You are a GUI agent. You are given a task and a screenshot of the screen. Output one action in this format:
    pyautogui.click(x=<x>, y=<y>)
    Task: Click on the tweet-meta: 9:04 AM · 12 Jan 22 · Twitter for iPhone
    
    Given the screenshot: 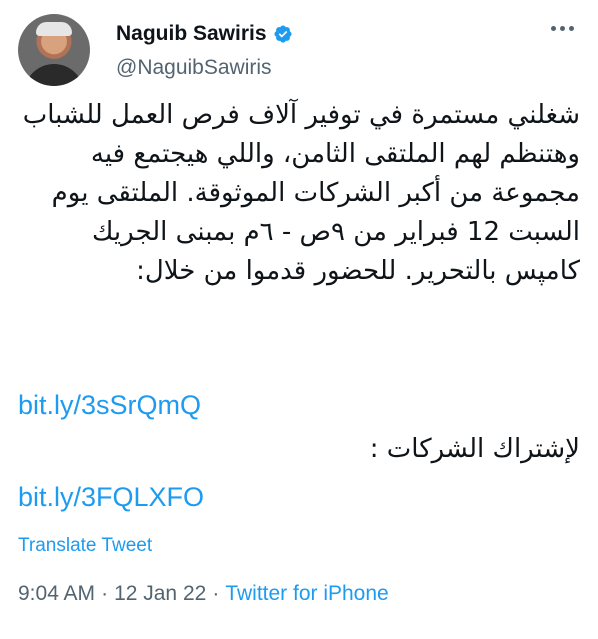 What is the action you would take?
    pyautogui.click(x=203, y=594)
    